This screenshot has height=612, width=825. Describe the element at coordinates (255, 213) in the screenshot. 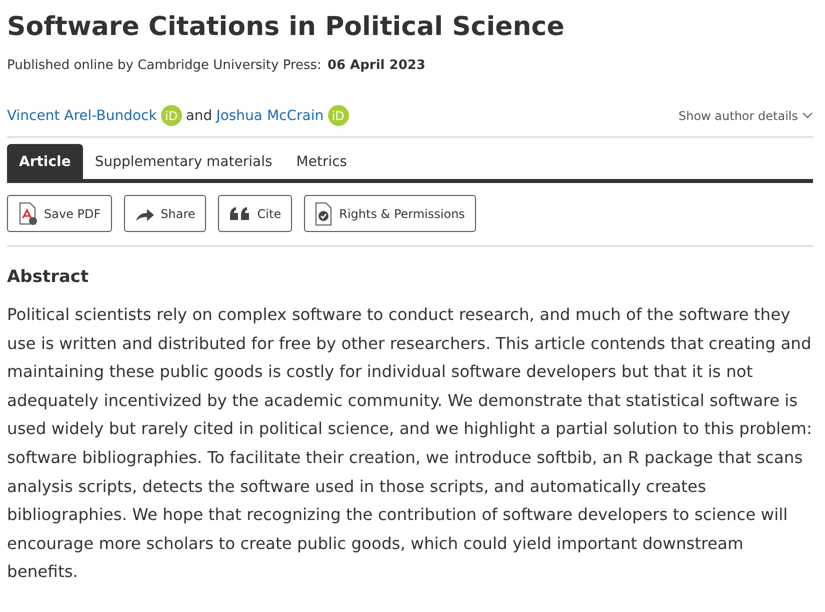

I see `action-button: Cite` at that location.